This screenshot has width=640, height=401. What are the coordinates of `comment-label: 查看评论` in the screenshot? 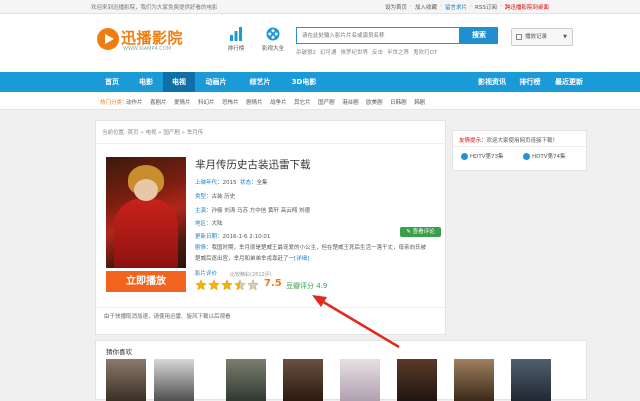 It's located at (423, 232).